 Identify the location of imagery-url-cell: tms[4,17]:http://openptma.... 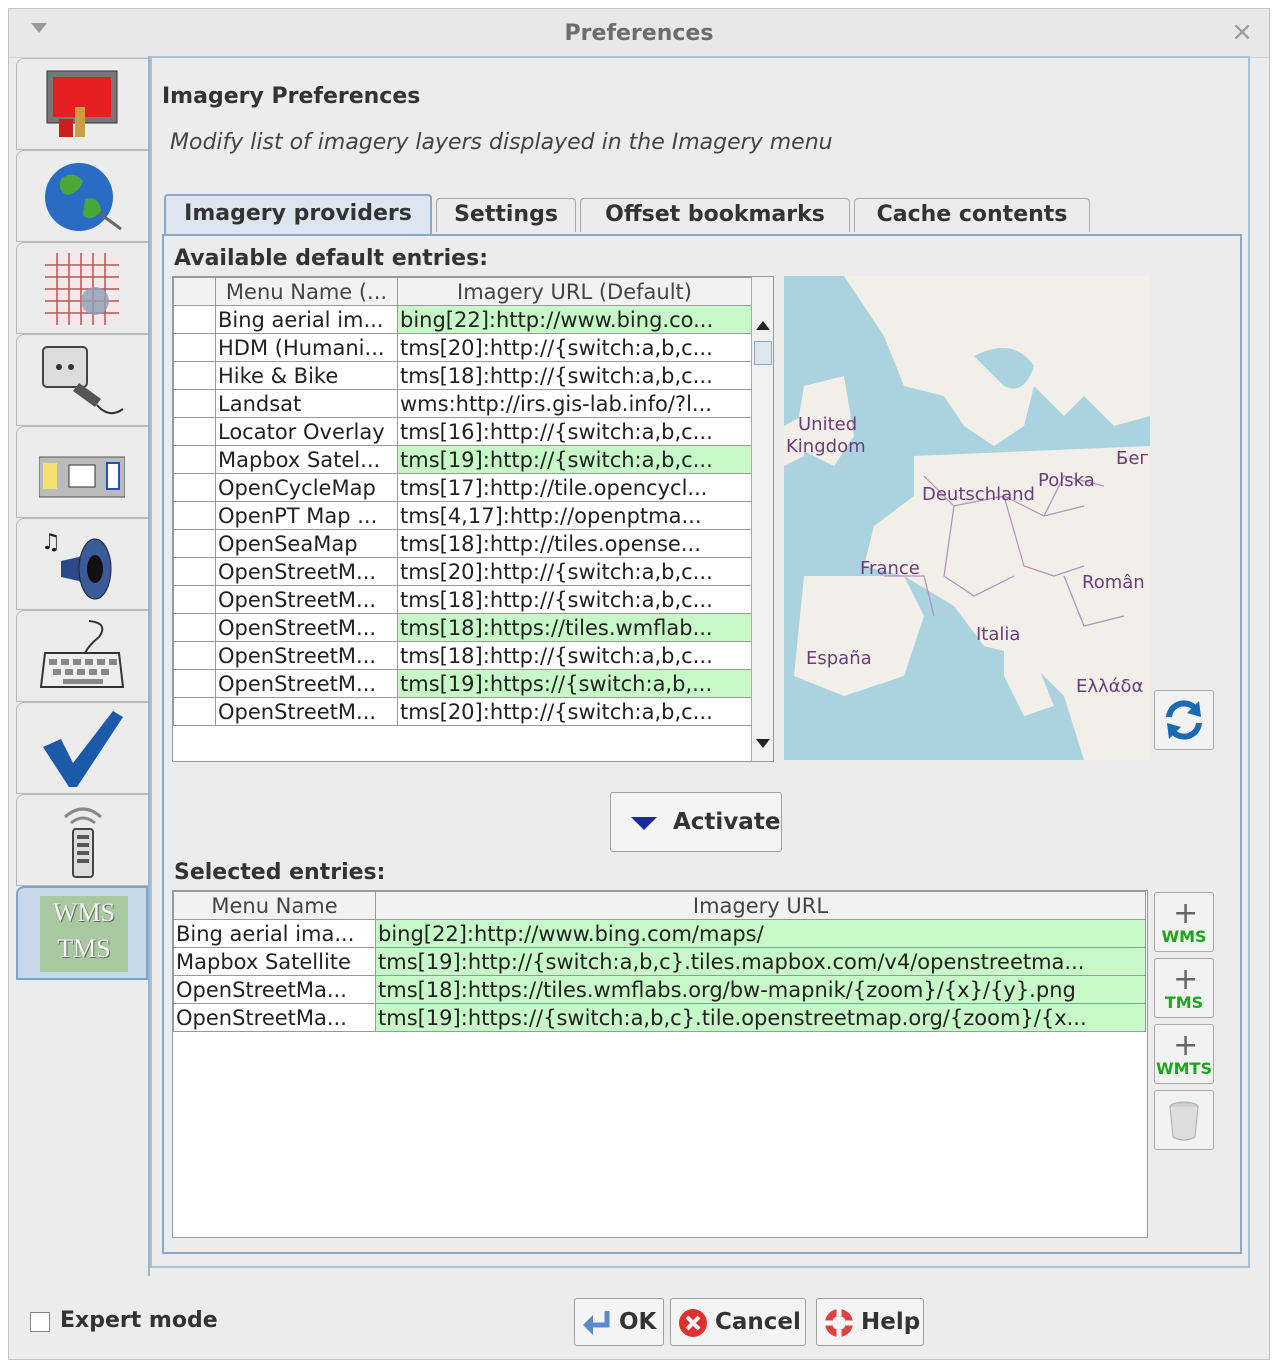
(574, 515).